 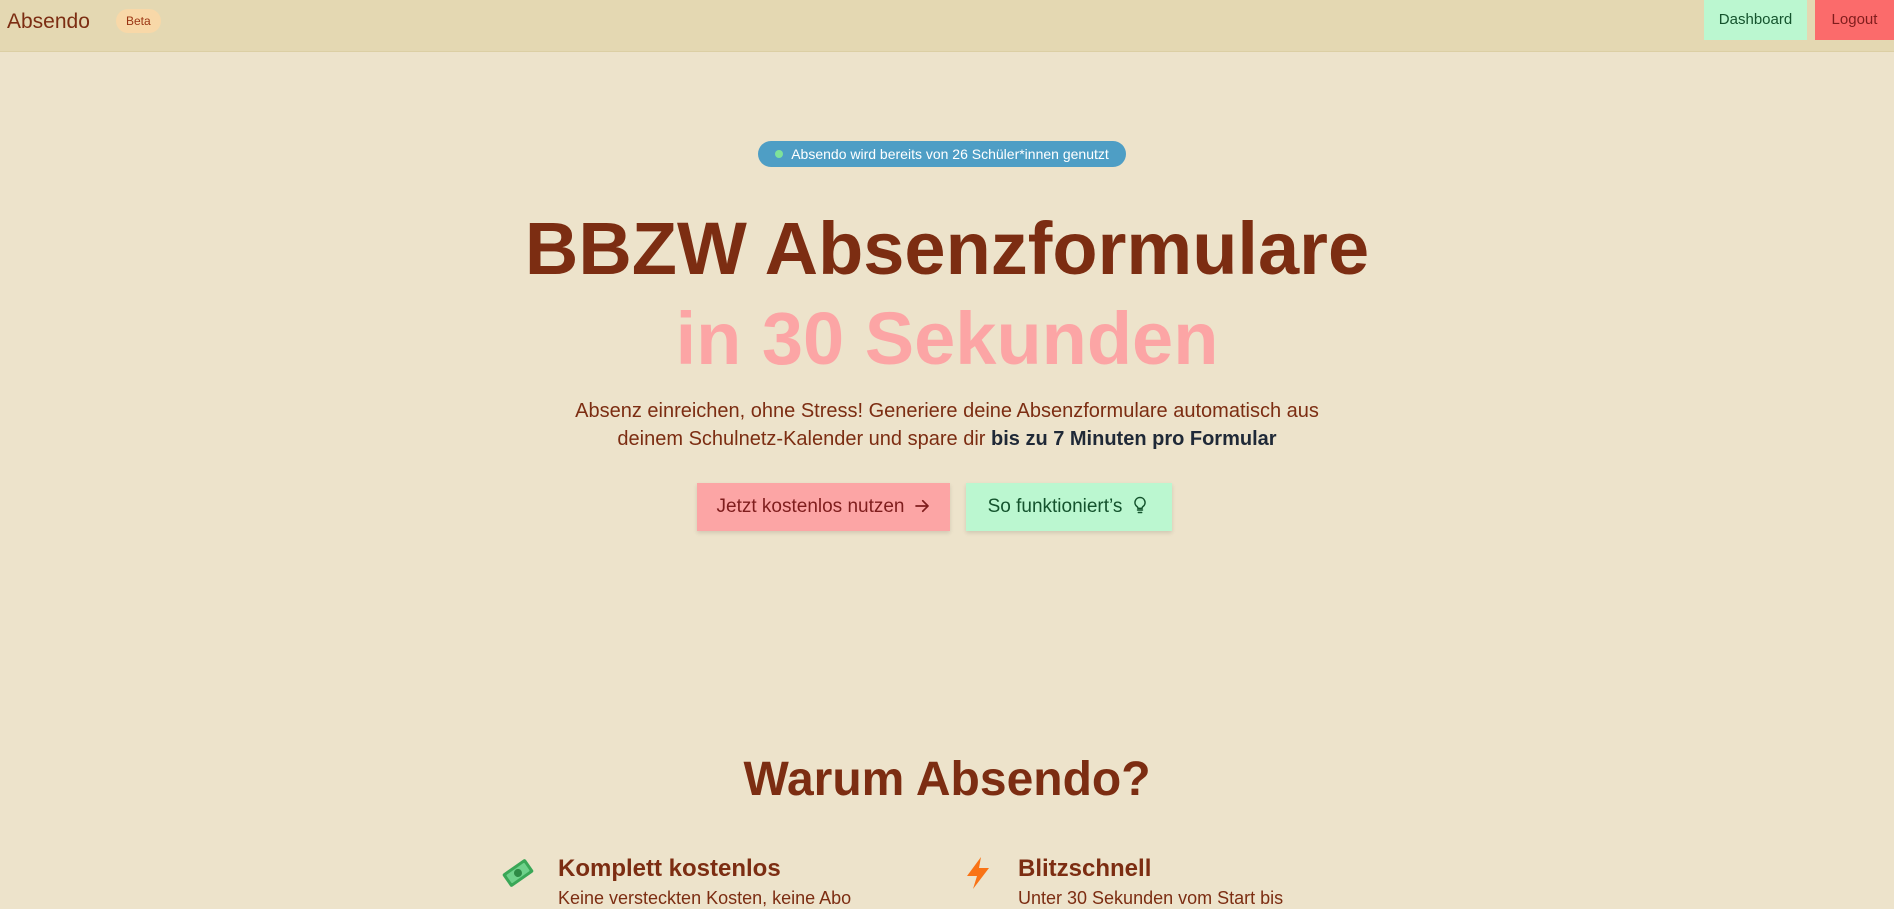 I want to click on how-it-works-label: So funktioniert’s, so click(x=1055, y=506).